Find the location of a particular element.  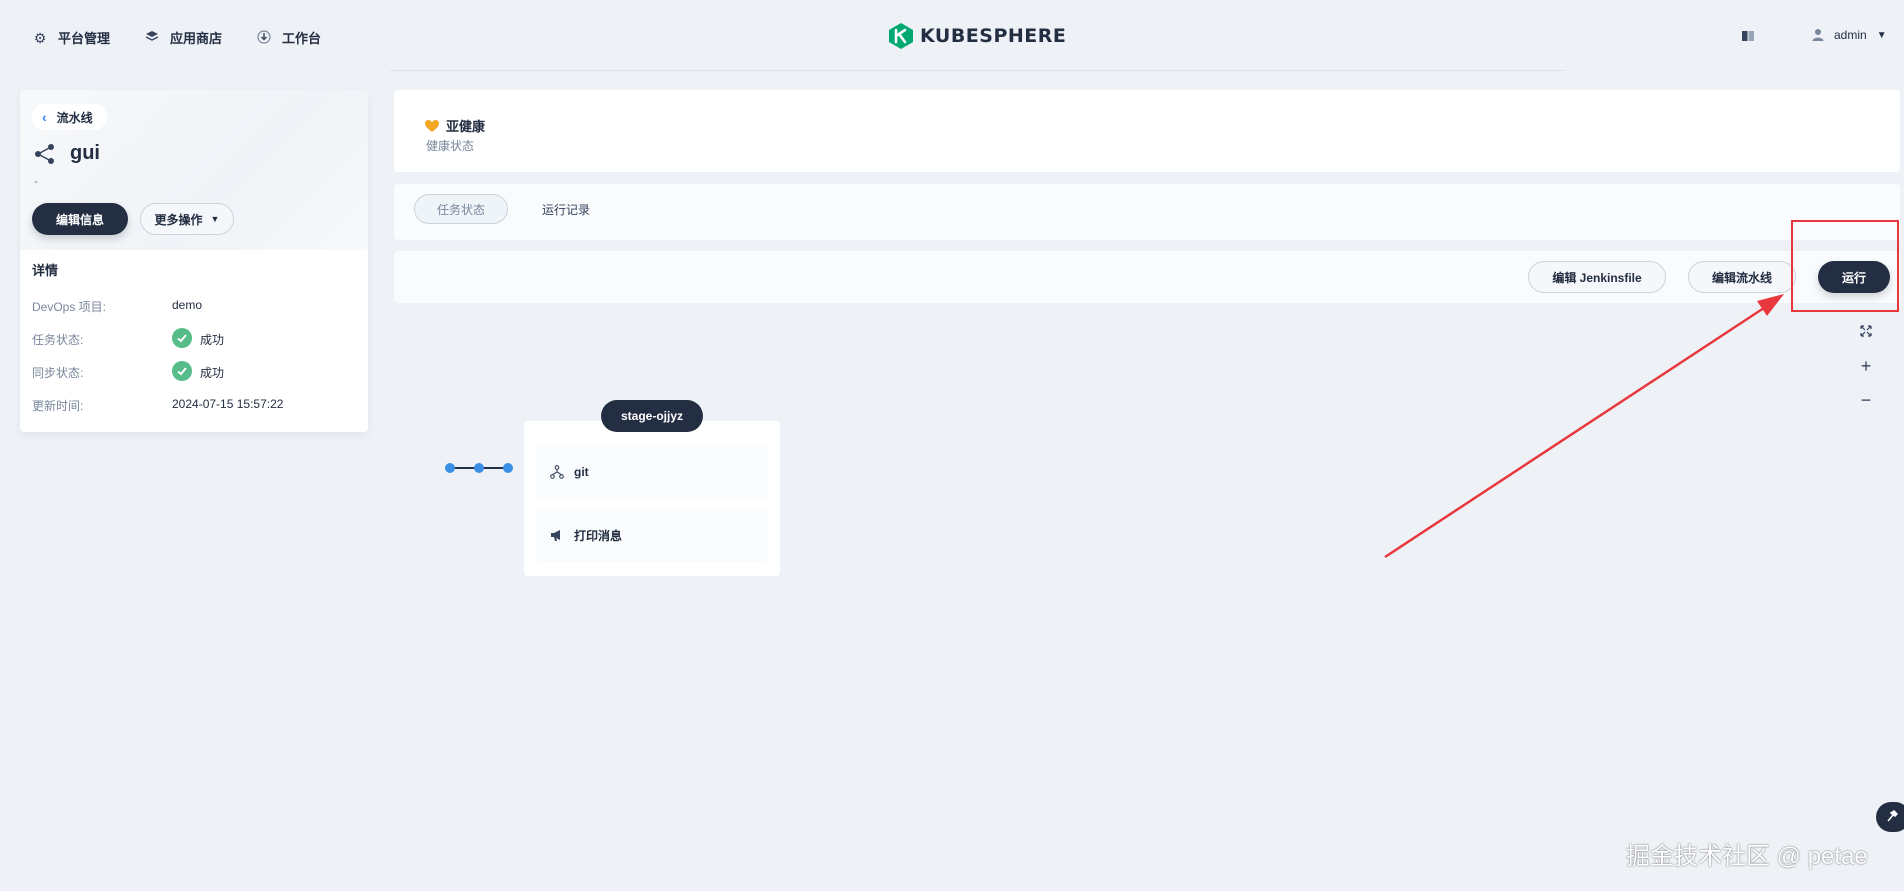

detail-row: 更新时间: 2024-07-15 15:57:22 is located at coordinates (197, 405).